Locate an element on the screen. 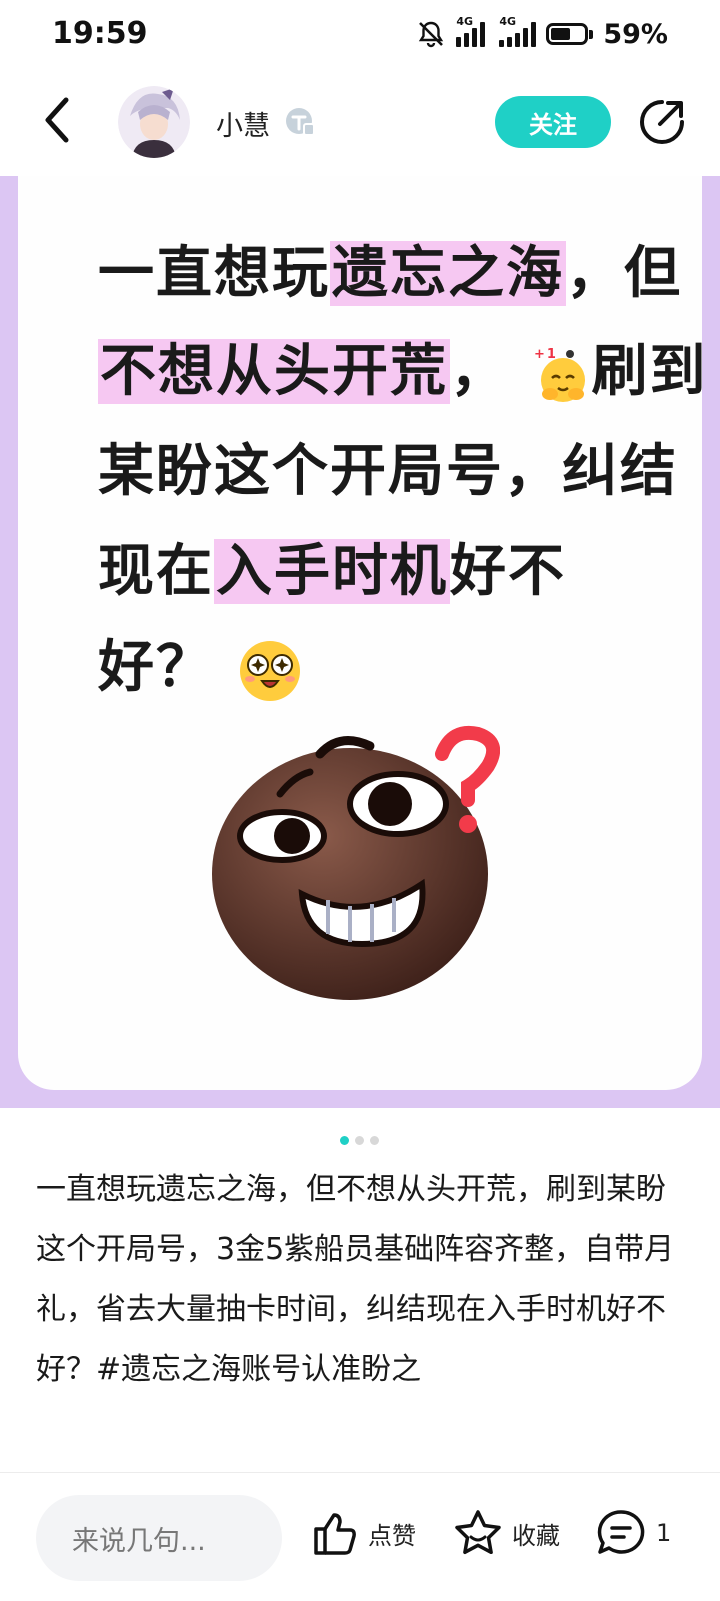 This screenshot has height=1601, width=720. nervous-brown-face-emoji is located at coordinates (356, 863).